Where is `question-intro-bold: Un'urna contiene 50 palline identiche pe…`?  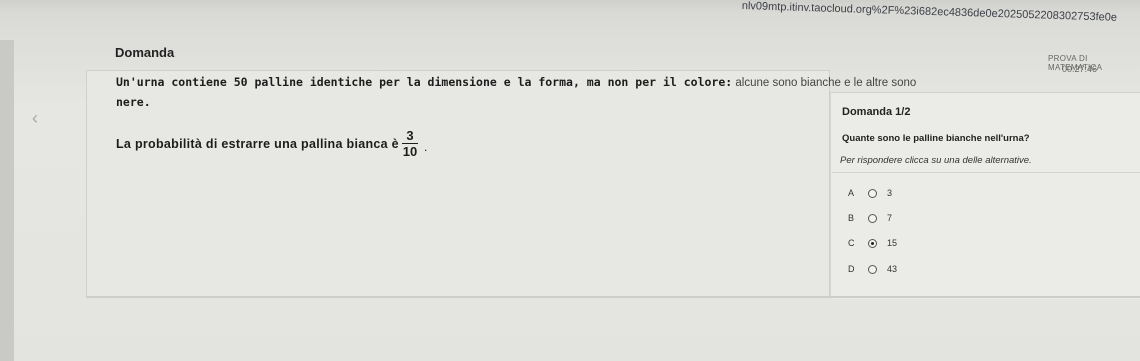 question-intro-bold: Un'urna contiene 50 palline identiche pe… is located at coordinates (424, 82).